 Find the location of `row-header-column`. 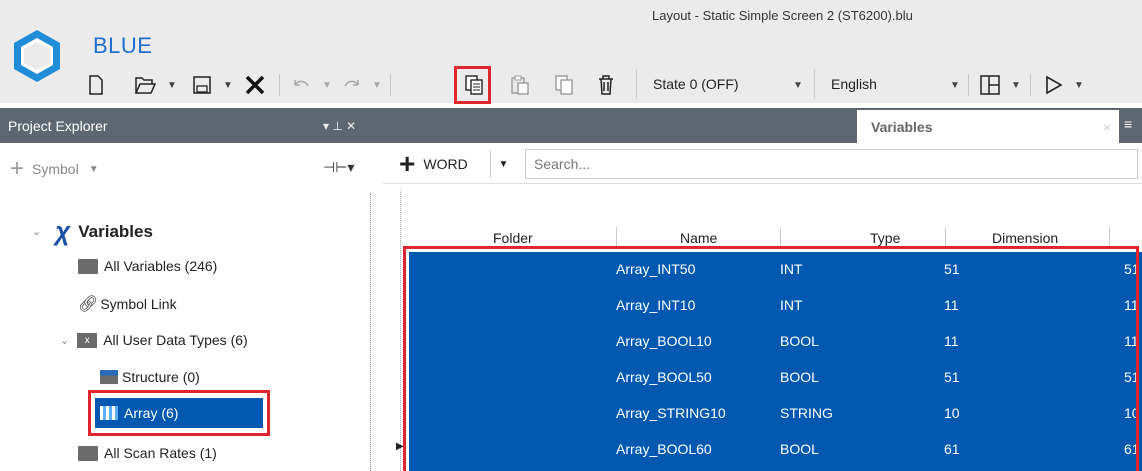

row-header-column is located at coordinates (395, 330).